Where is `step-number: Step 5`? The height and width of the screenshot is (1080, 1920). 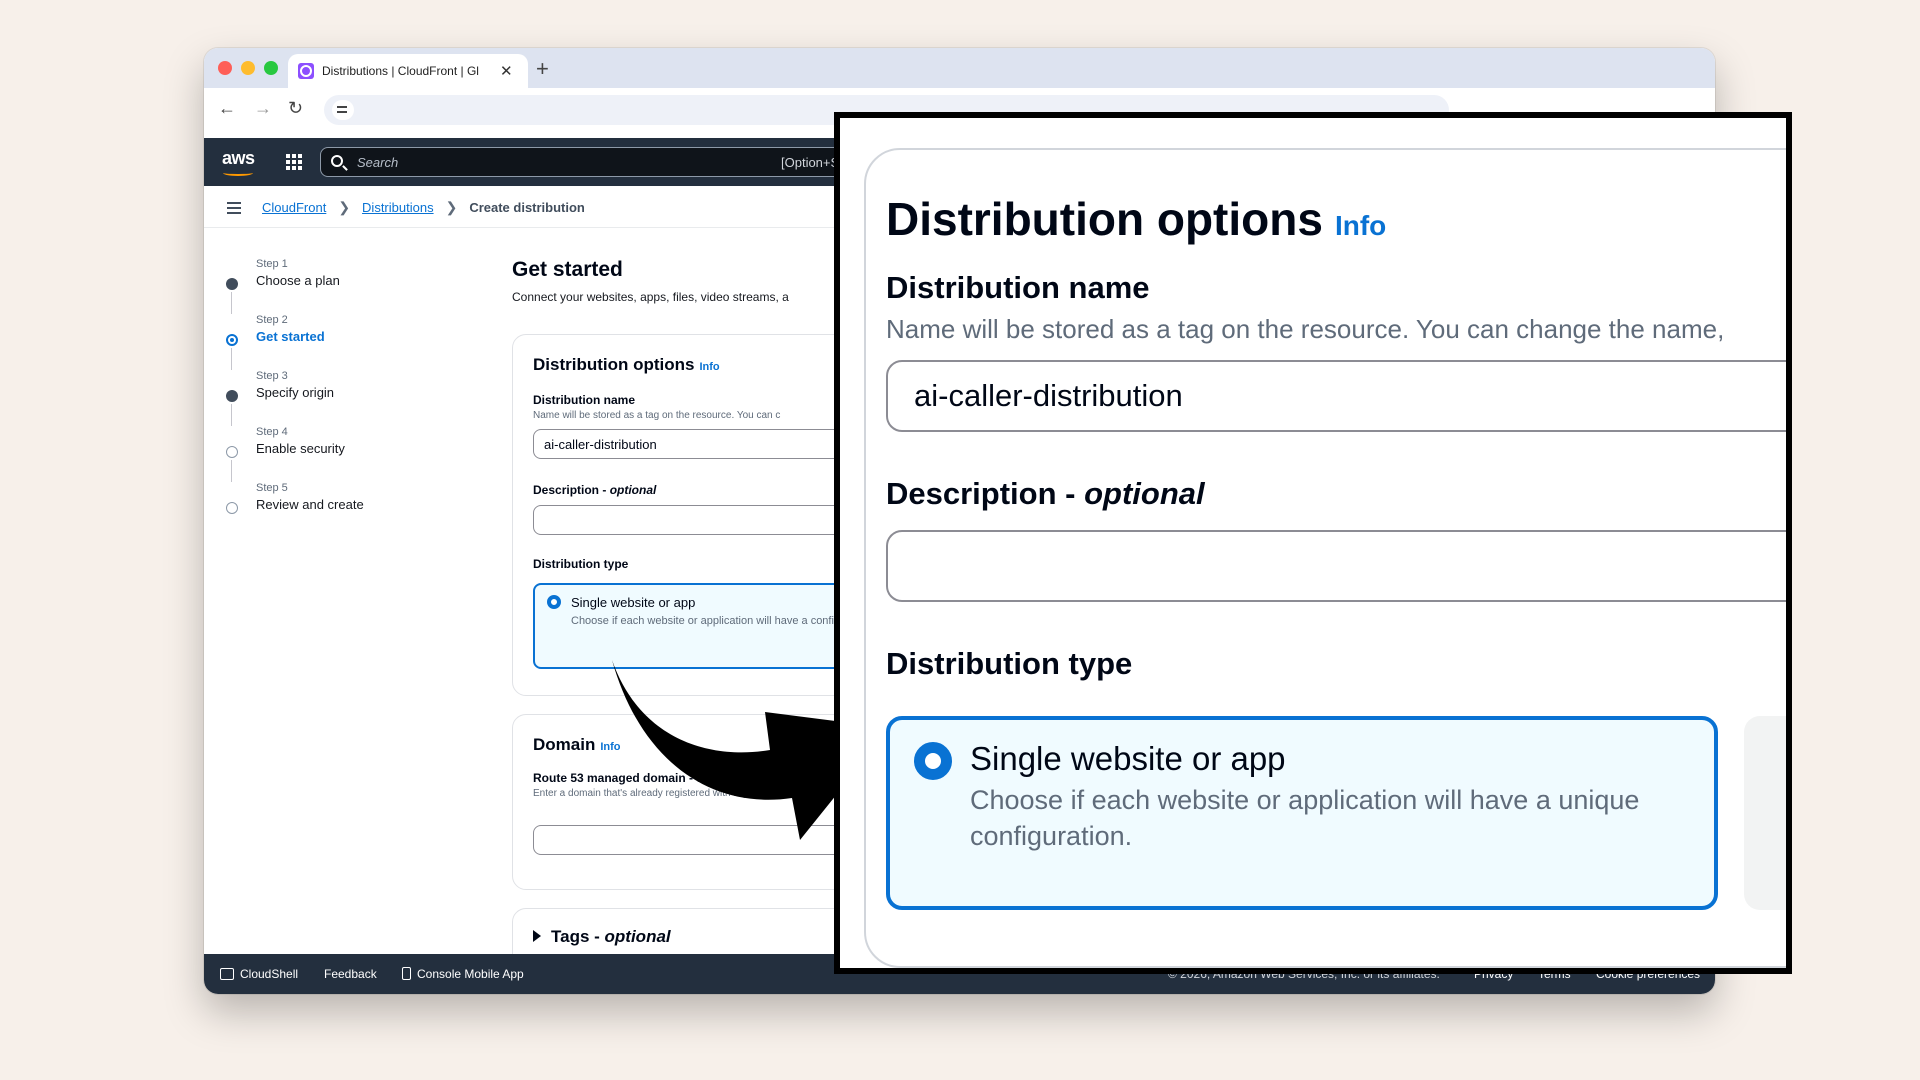 step-number: Step 5 is located at coordinates (272, 488).